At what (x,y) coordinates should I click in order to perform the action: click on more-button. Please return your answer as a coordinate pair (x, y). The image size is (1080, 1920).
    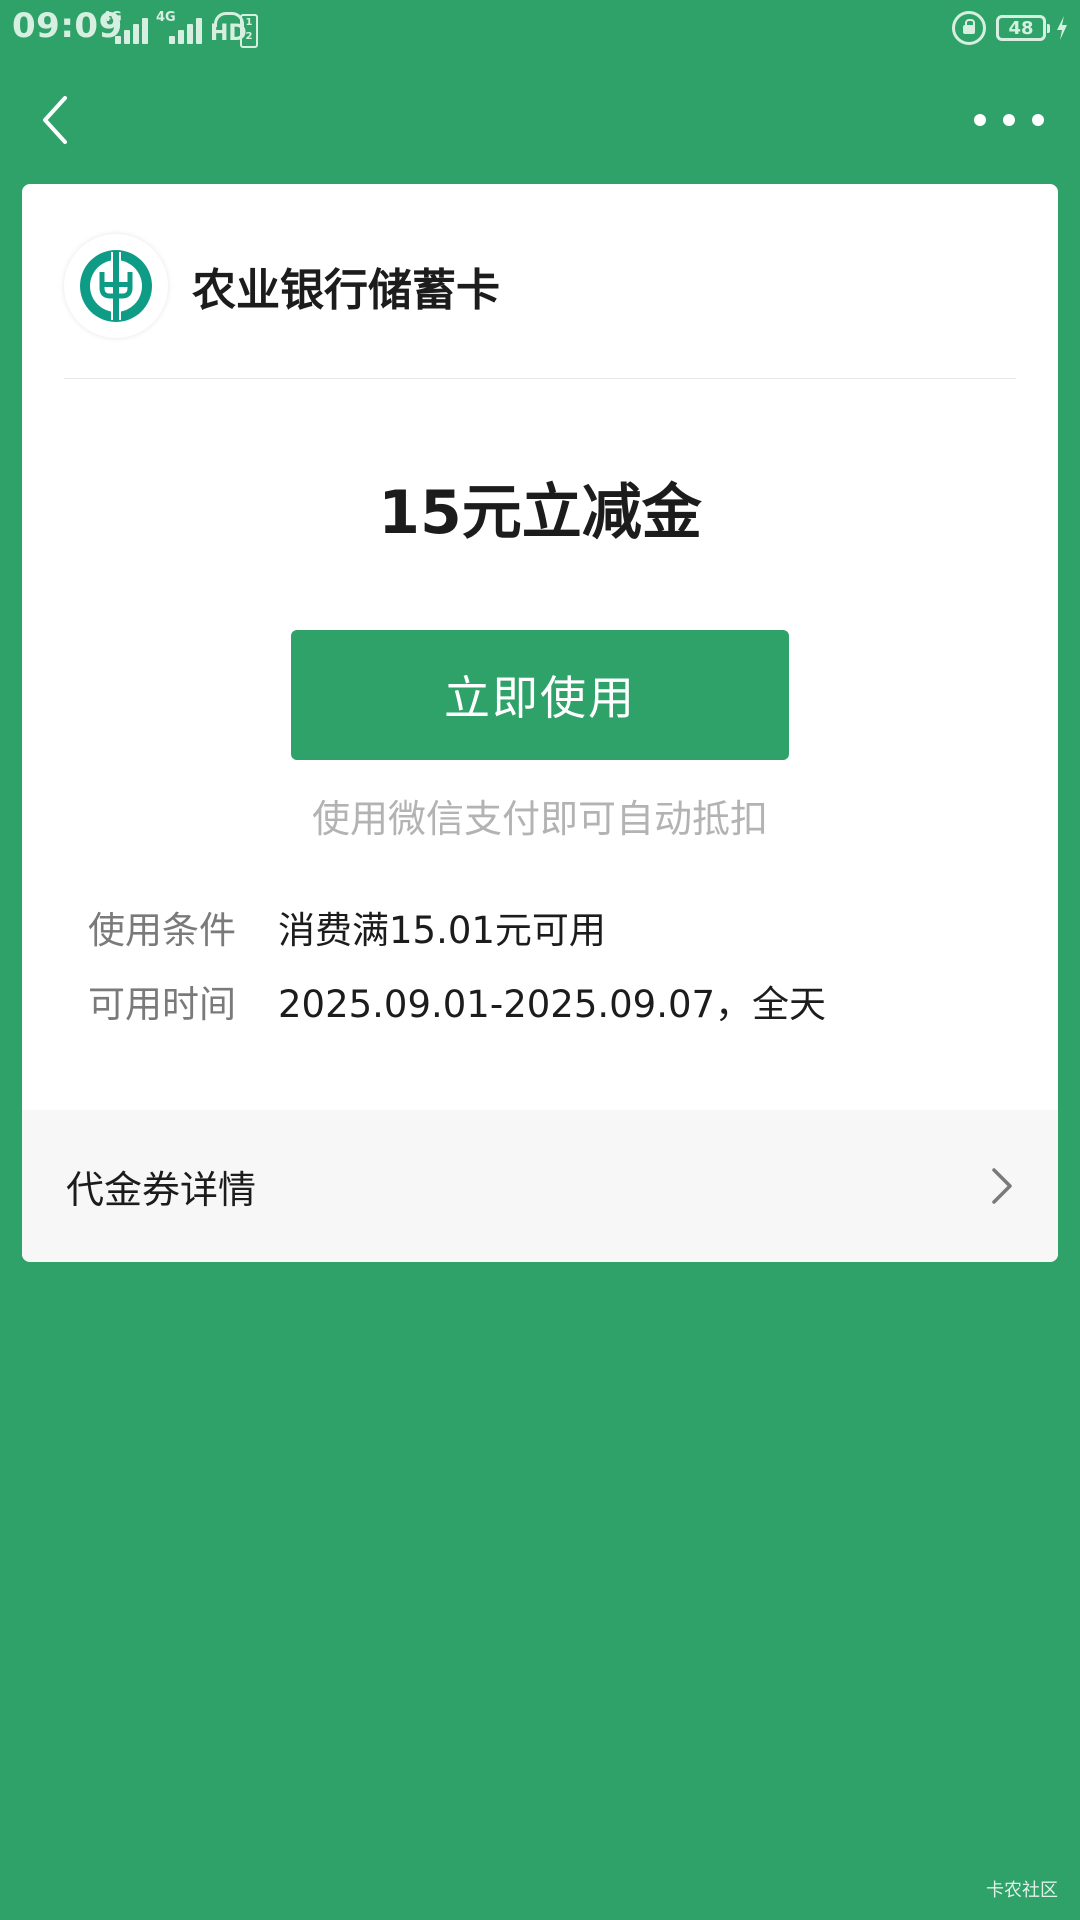
    Looking at the image, I should click on (1009, 120).